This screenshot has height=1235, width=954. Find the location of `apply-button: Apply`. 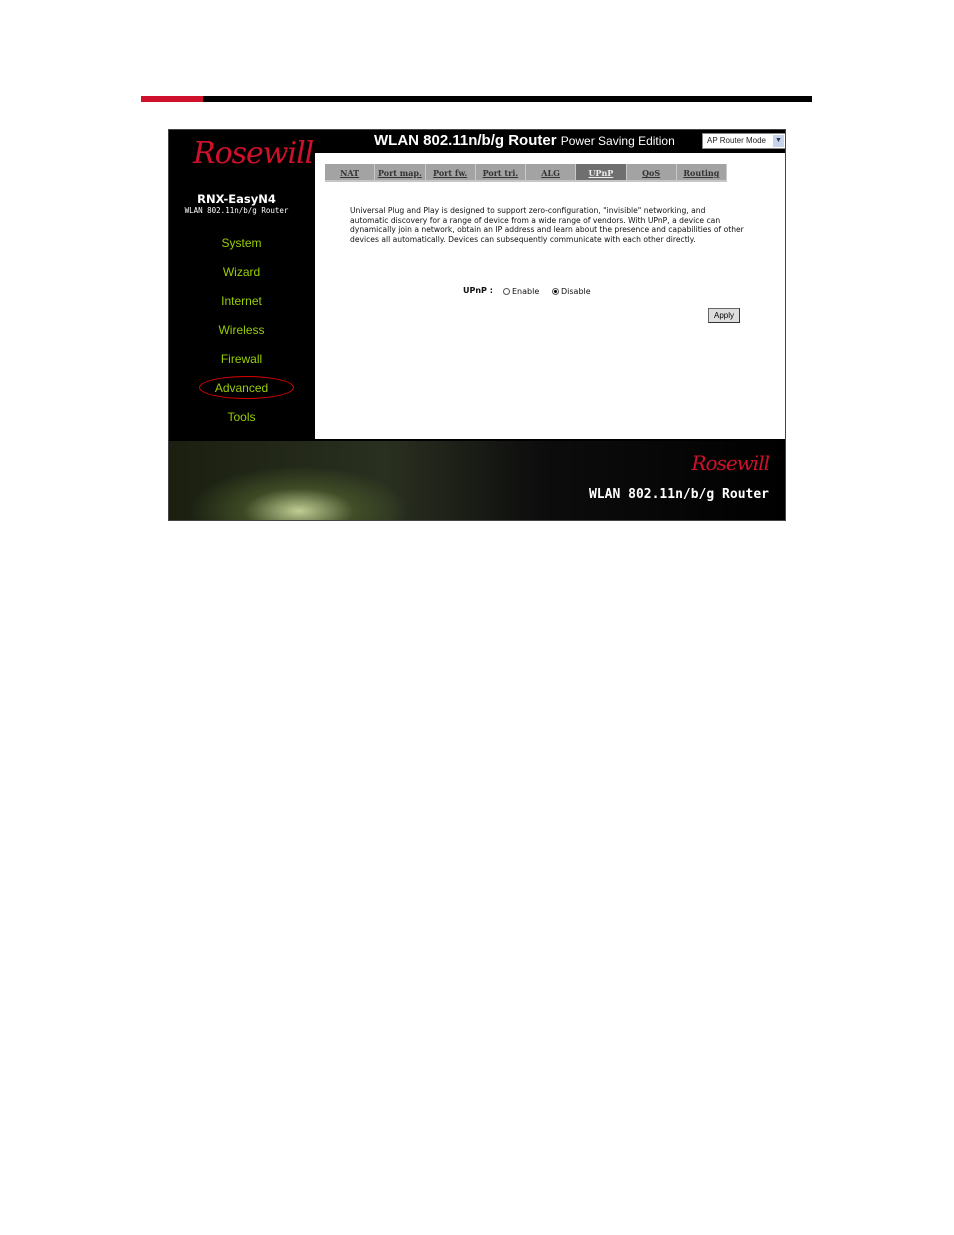

apply-button: Apply is located at coordinates (724, 315).